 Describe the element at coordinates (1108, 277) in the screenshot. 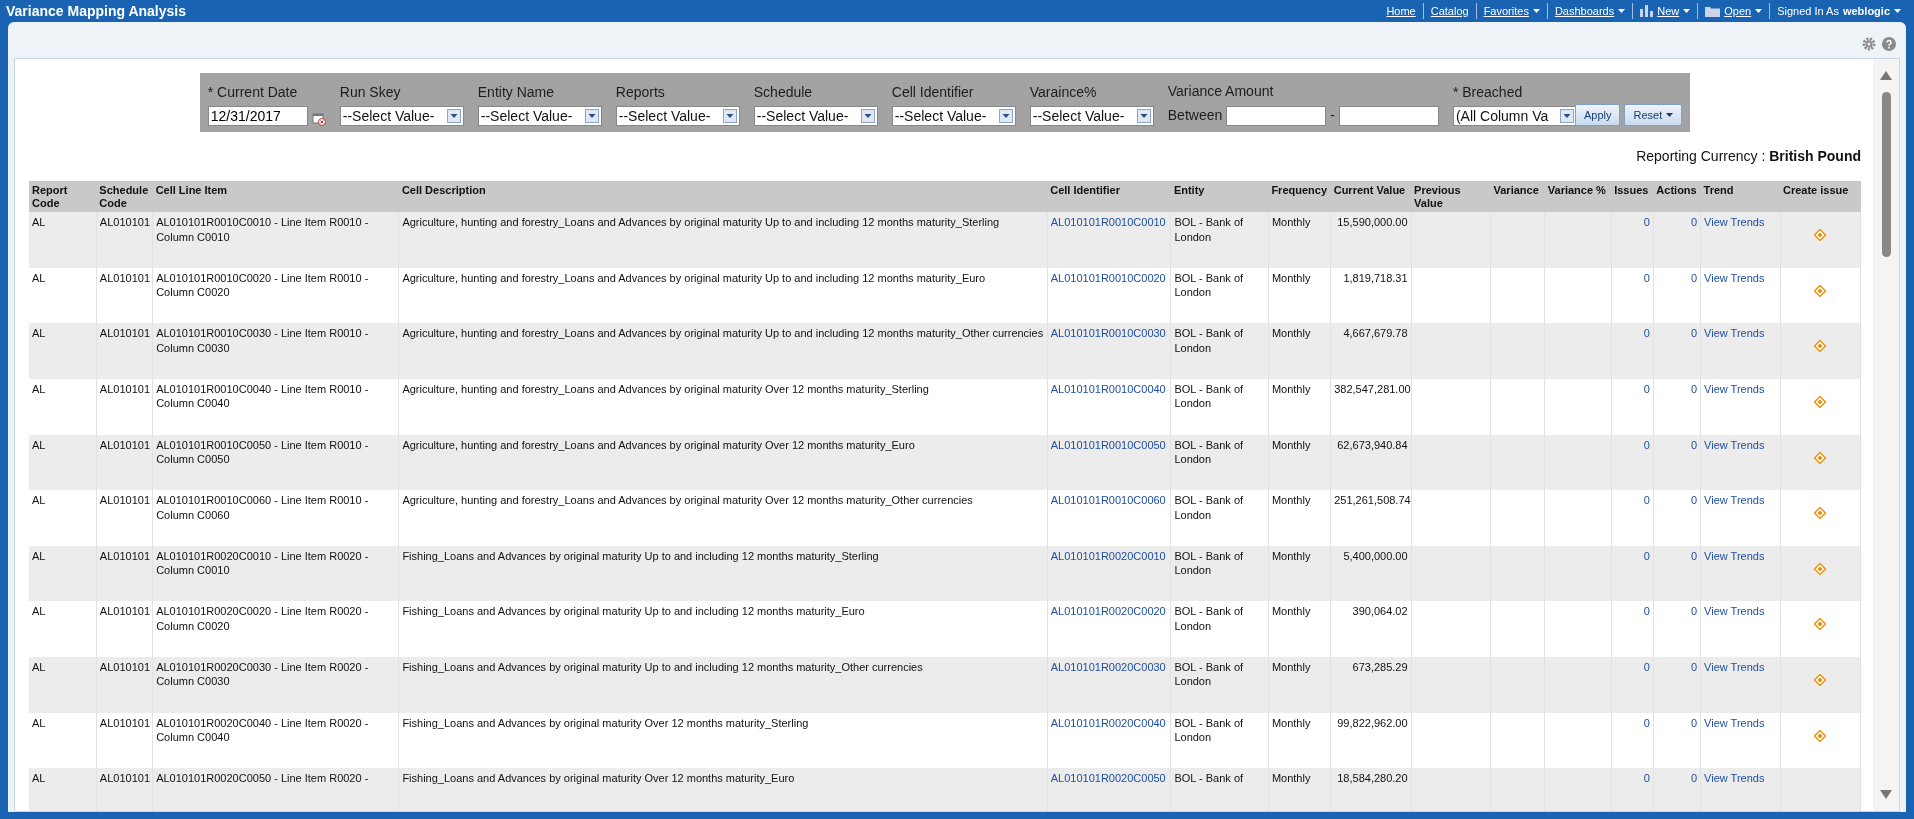

I see `cell-identifier-link: AL010101R0010C0020` at that location.